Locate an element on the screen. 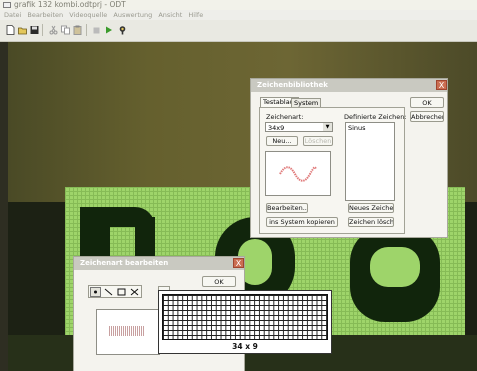 This screenshot has height=371, width=477. save-icon is located at coordinates (34, 30).